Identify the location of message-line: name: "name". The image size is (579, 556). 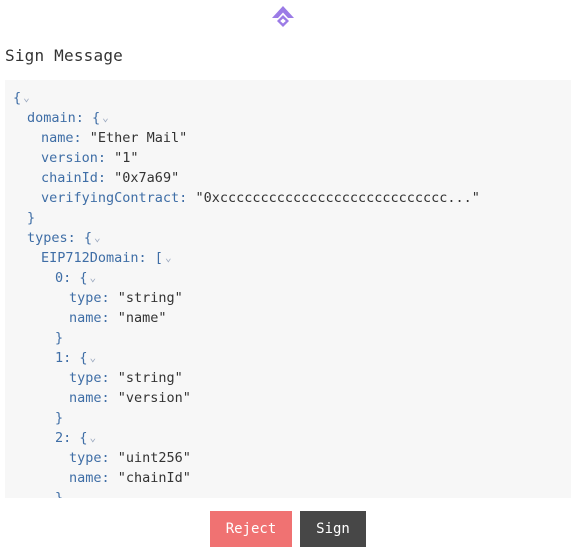
(118, 318).